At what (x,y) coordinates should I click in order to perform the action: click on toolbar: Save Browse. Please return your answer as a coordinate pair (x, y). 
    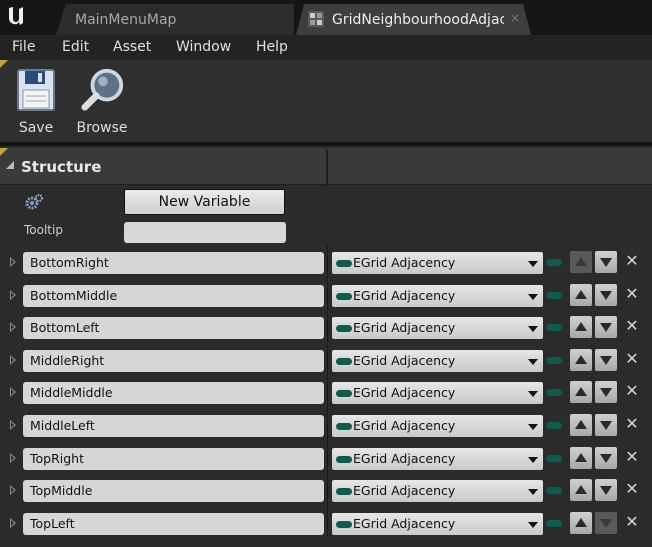
    Looking at the image, I should click on (326, 101).